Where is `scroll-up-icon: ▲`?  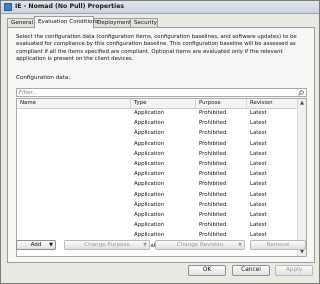
scroll-up-icon: ▲ is located at coordinates (302, 103).